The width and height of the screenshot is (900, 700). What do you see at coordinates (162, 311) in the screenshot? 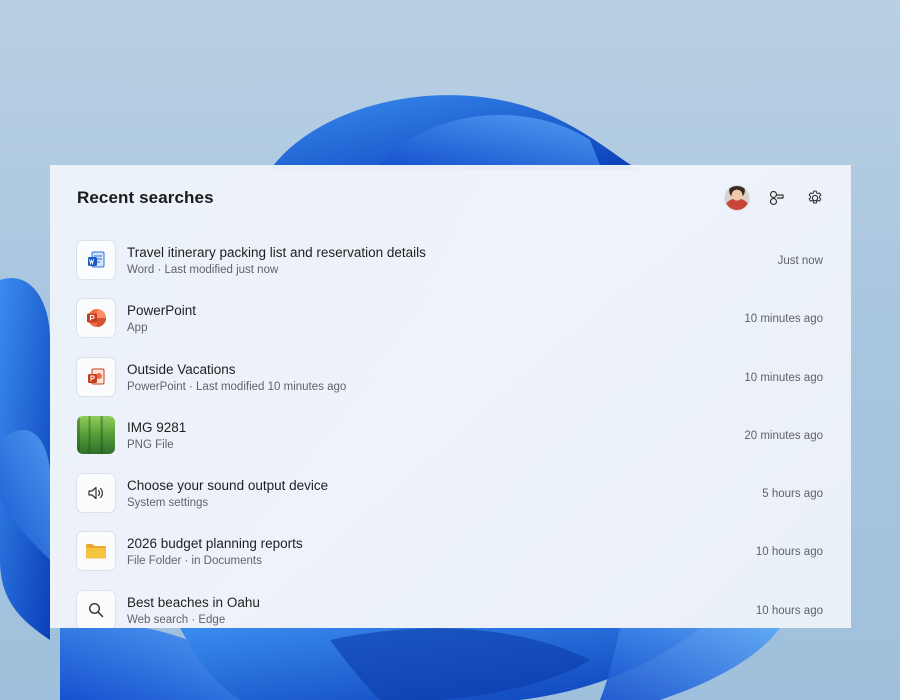
I see `item-title: PowerPoint` at bounding box center [162, 311].